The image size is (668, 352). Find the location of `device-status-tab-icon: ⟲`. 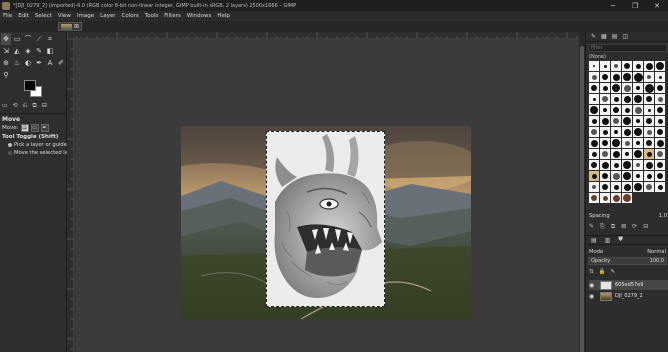

device-status-tab-icon: ⟲ is located at coordinates (15, 107).